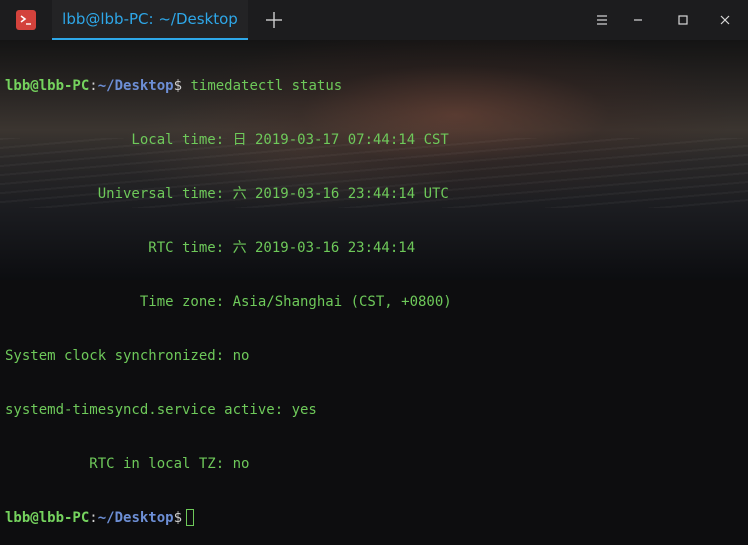  I want to click on command-line: lbb@lbb-PC:~/Desktop$ timedatectl status, so click(228, 86).